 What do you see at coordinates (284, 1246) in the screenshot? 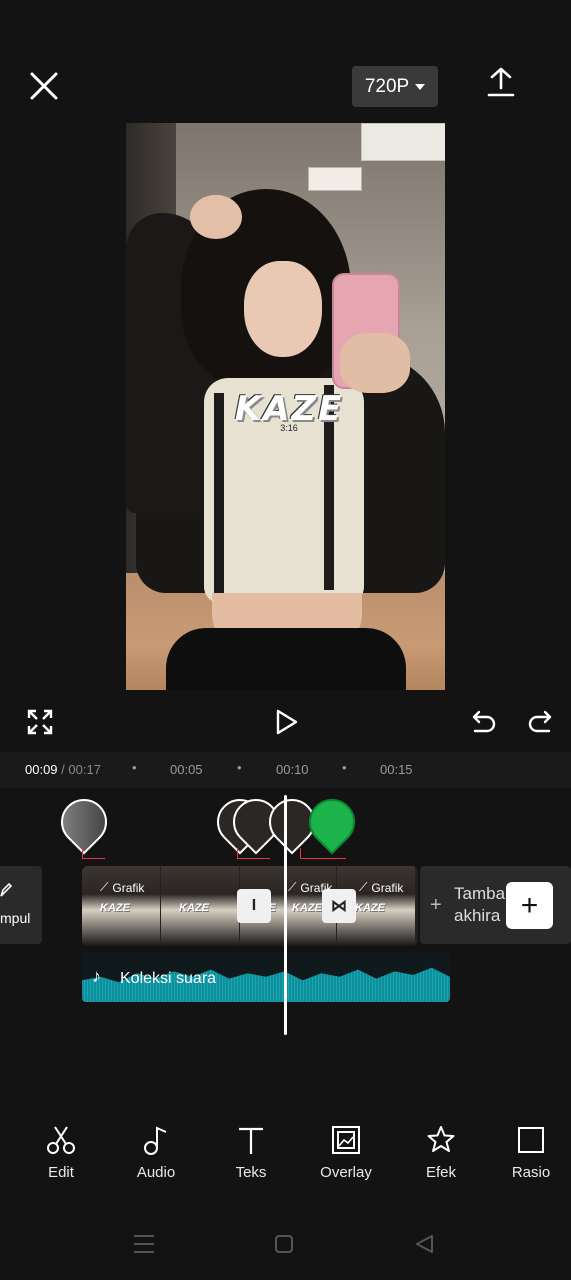
I see `home-icon` at bounding box center [284, 1246].